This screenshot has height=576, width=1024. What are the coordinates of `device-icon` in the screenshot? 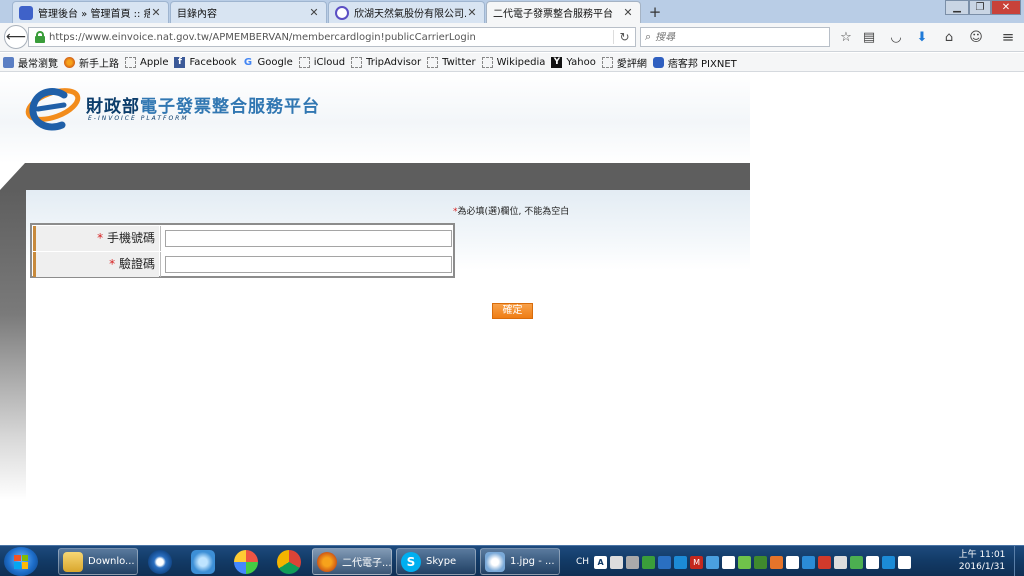 It's located at (729, 562).